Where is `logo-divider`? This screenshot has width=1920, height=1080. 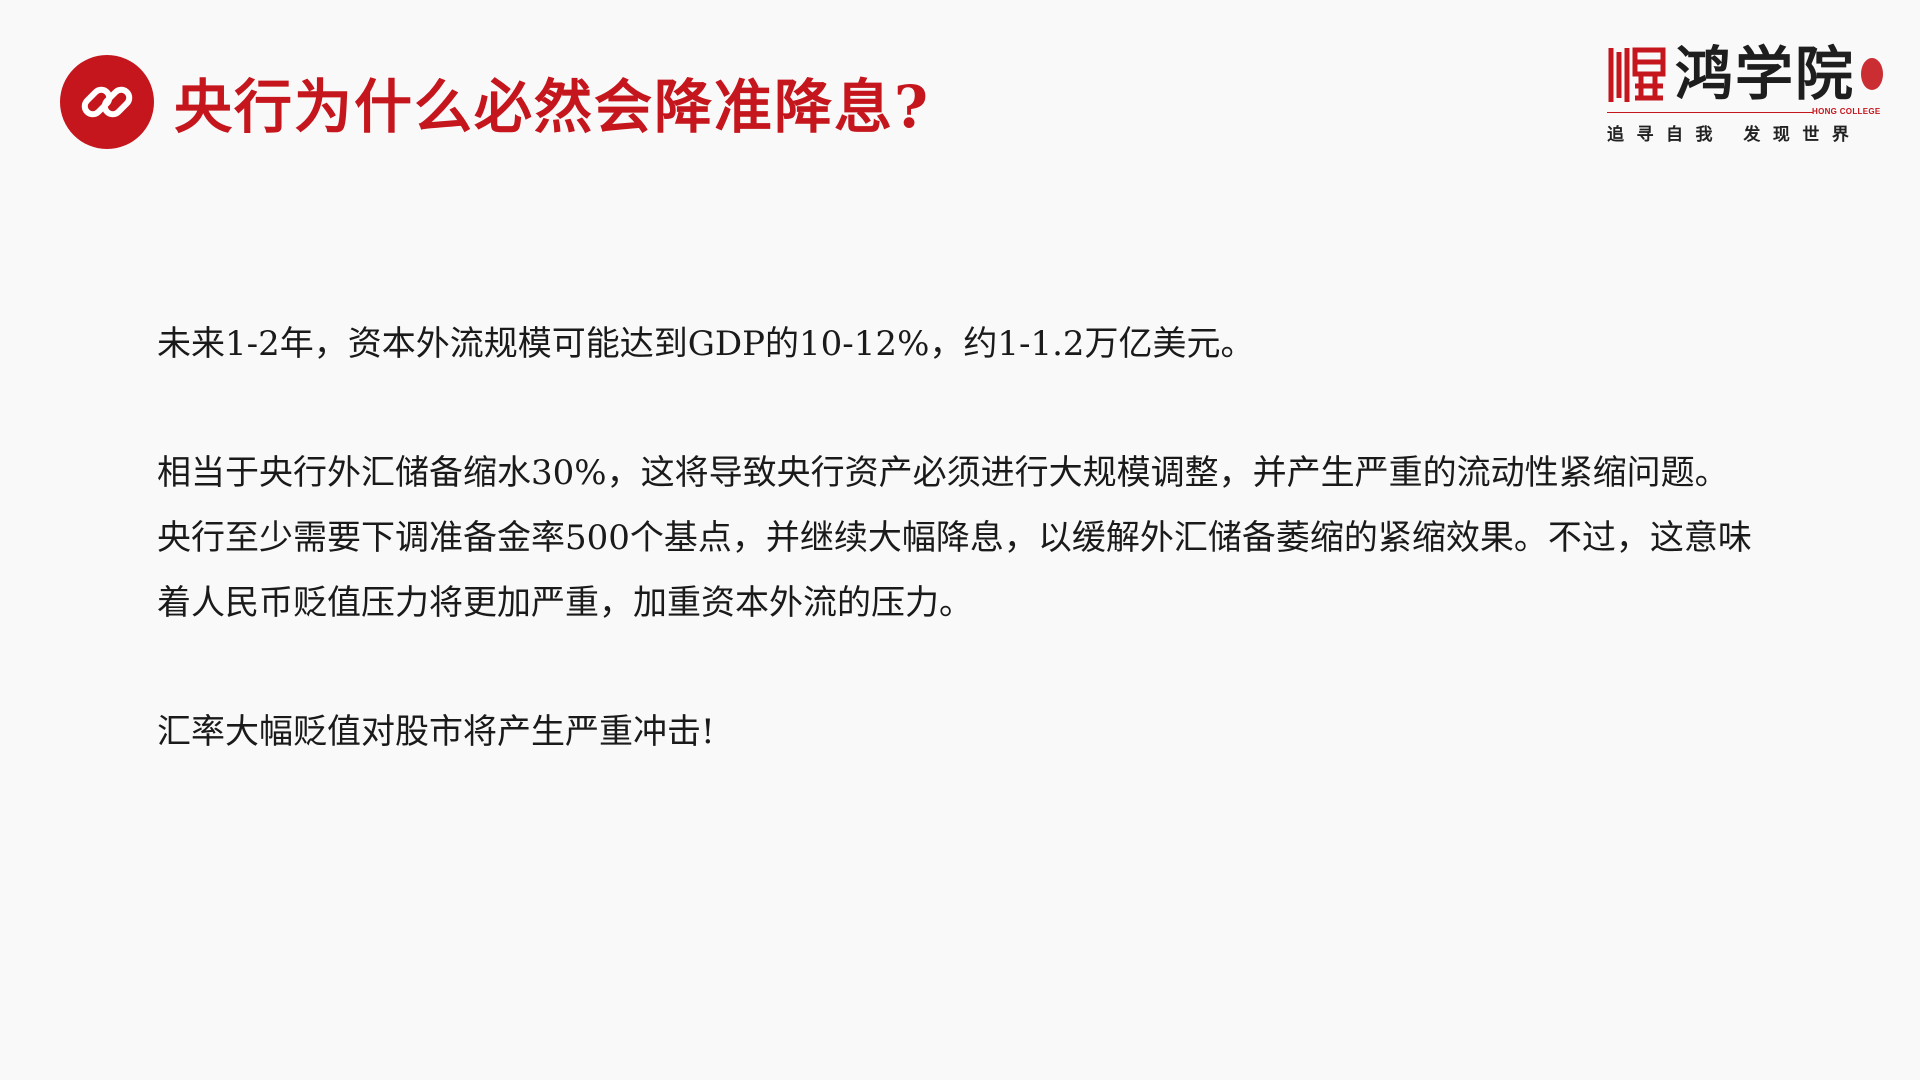
logo-divider is located at coordinates (1710, 112).